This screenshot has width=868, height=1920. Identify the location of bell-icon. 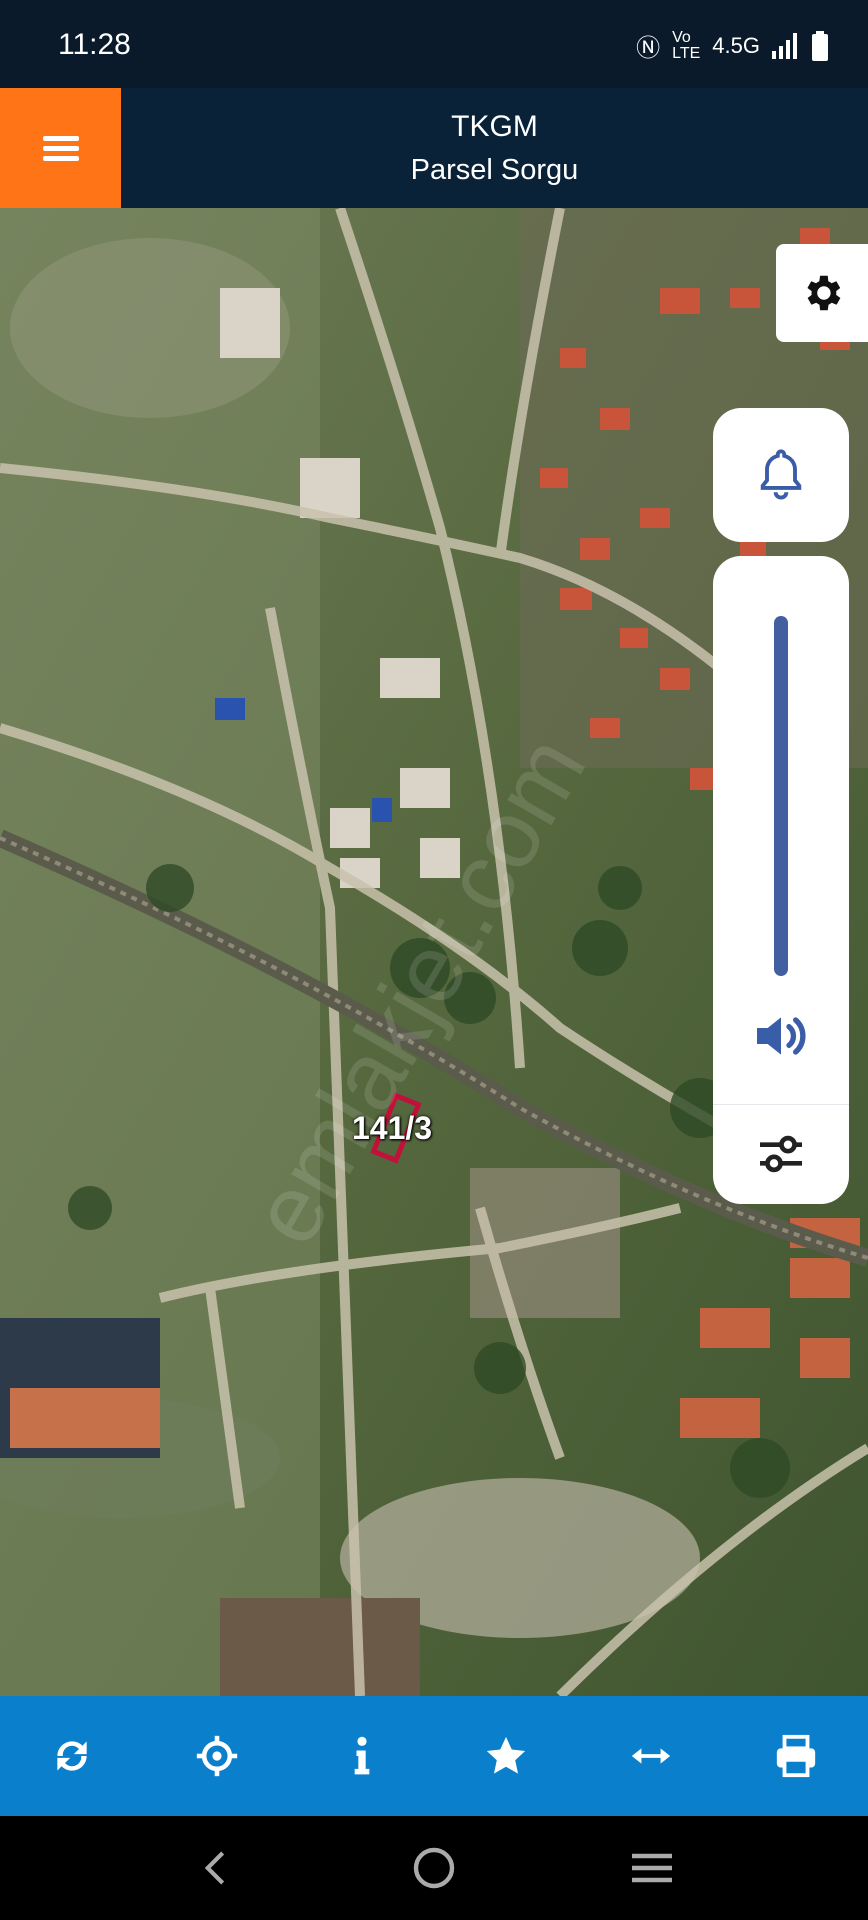
(781, 474).